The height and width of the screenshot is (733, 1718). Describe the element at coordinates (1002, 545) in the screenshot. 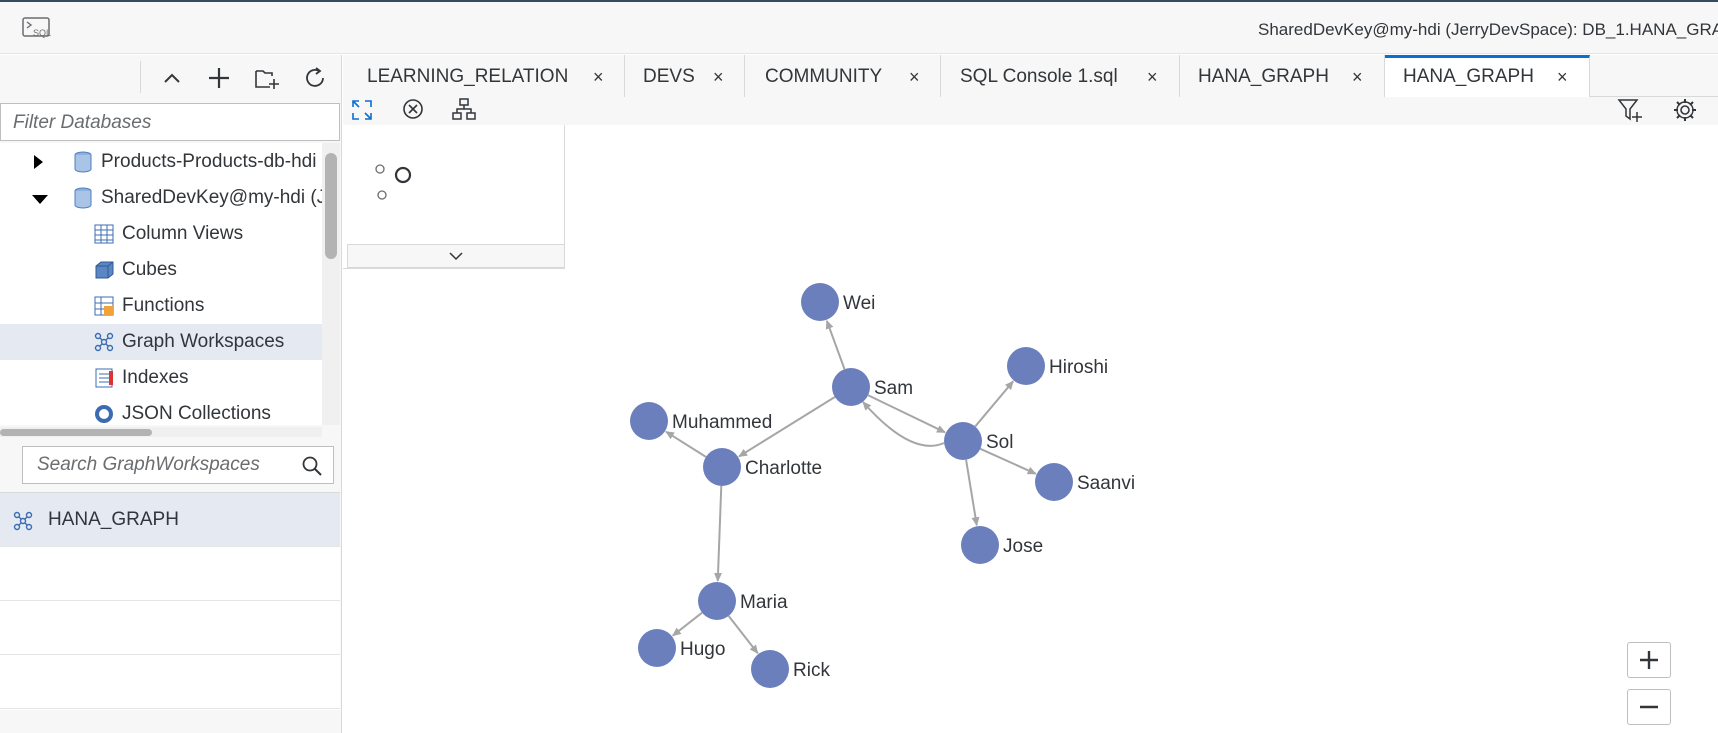

I see `graph-node-jose: Jose` at that location.